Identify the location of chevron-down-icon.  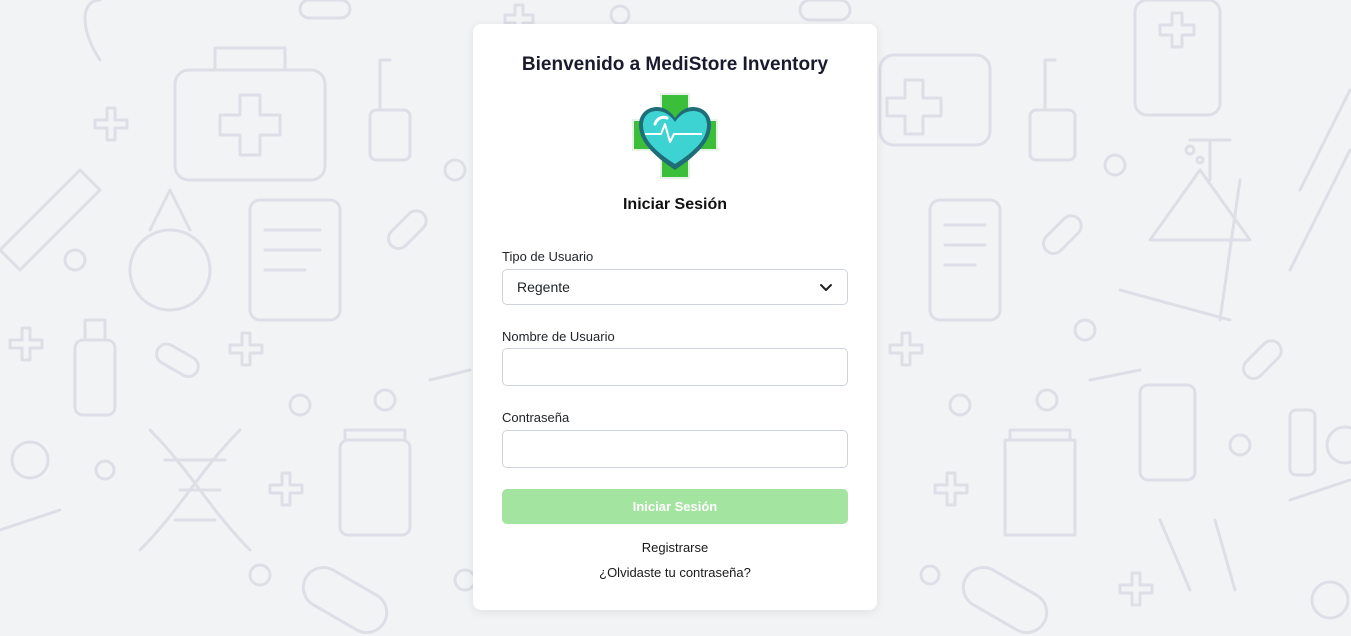
(826, 287).